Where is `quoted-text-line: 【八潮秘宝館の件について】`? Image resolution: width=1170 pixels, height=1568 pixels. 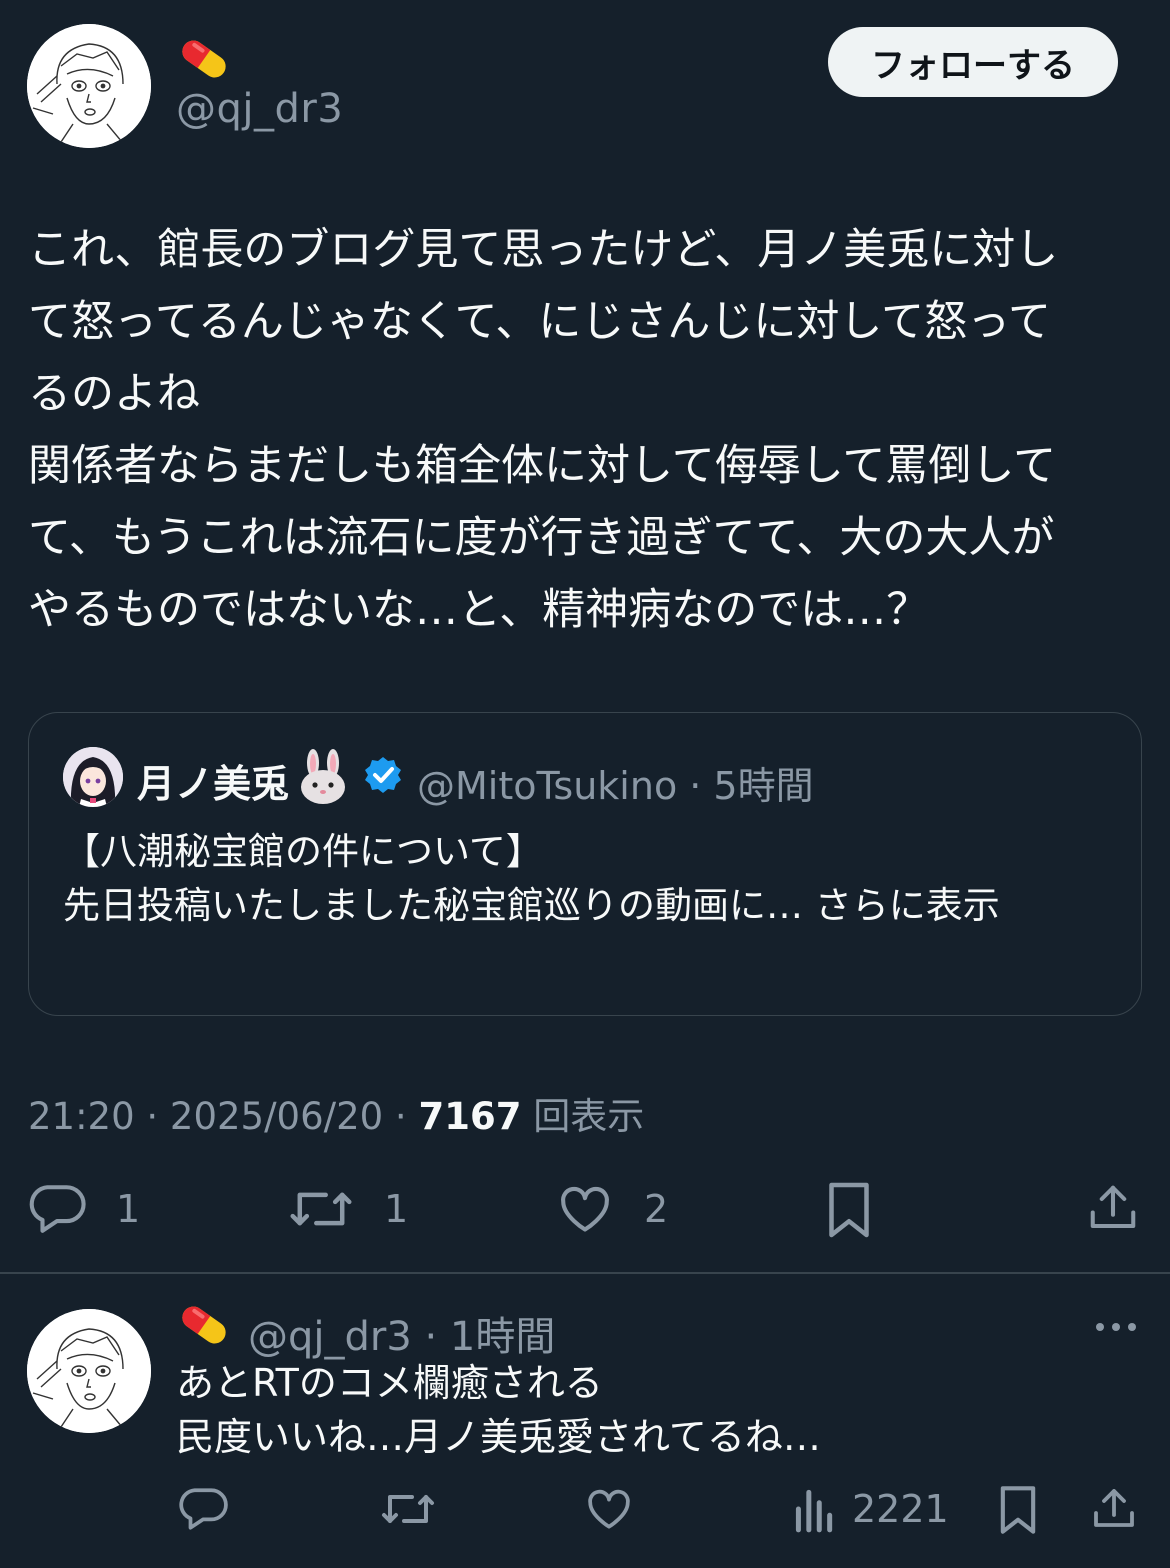 quoted-text-line: 【八潮秘宝館の件について】 is located at coordinates (303, 851).